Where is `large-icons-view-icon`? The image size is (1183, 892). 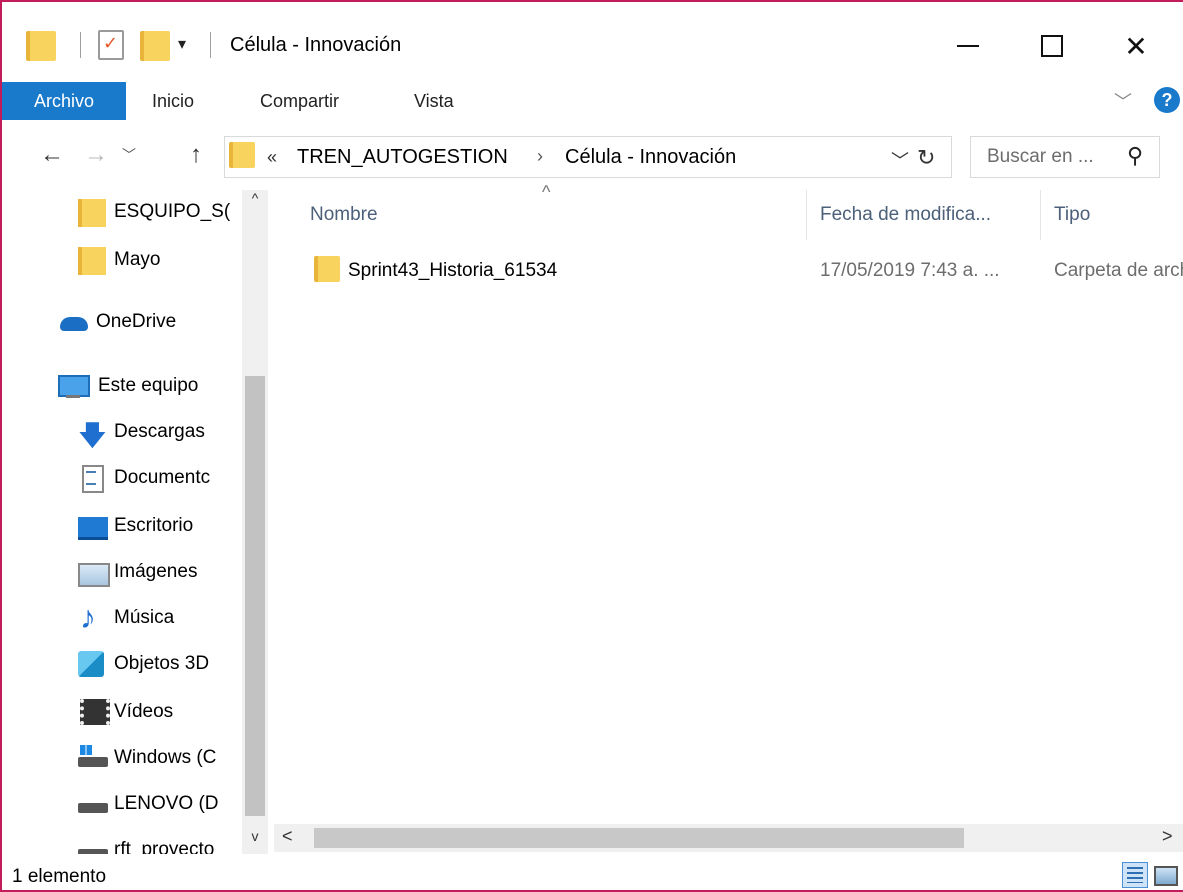 large-icons-view-icon is located at coordinates (1165, 875).